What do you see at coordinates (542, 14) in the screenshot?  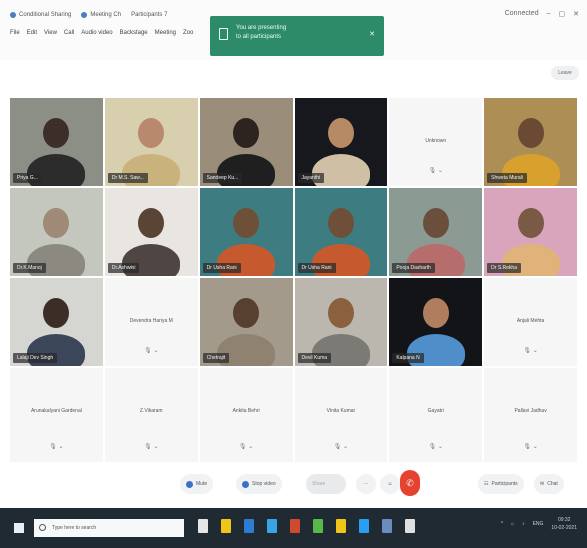 I see `window-controls: Connected – ▢ ✕` at bounding box center [542, 14].